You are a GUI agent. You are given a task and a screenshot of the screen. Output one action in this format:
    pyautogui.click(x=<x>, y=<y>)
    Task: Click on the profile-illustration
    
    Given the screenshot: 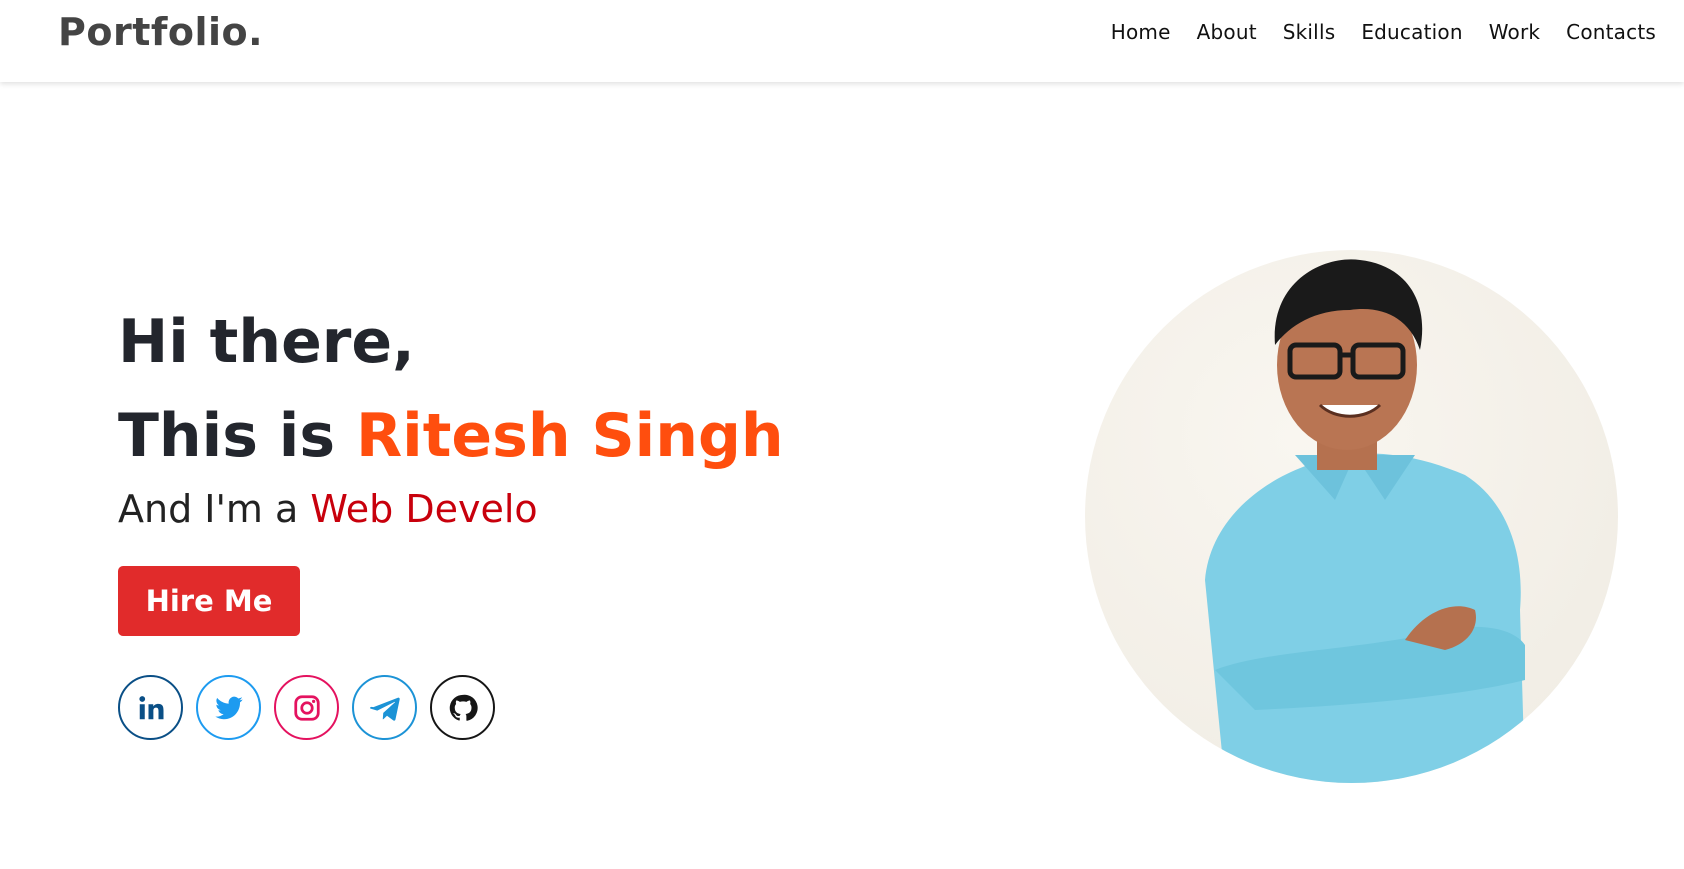 What is the action you would take?
    pyautogui.click(x=1365, y=521)
    